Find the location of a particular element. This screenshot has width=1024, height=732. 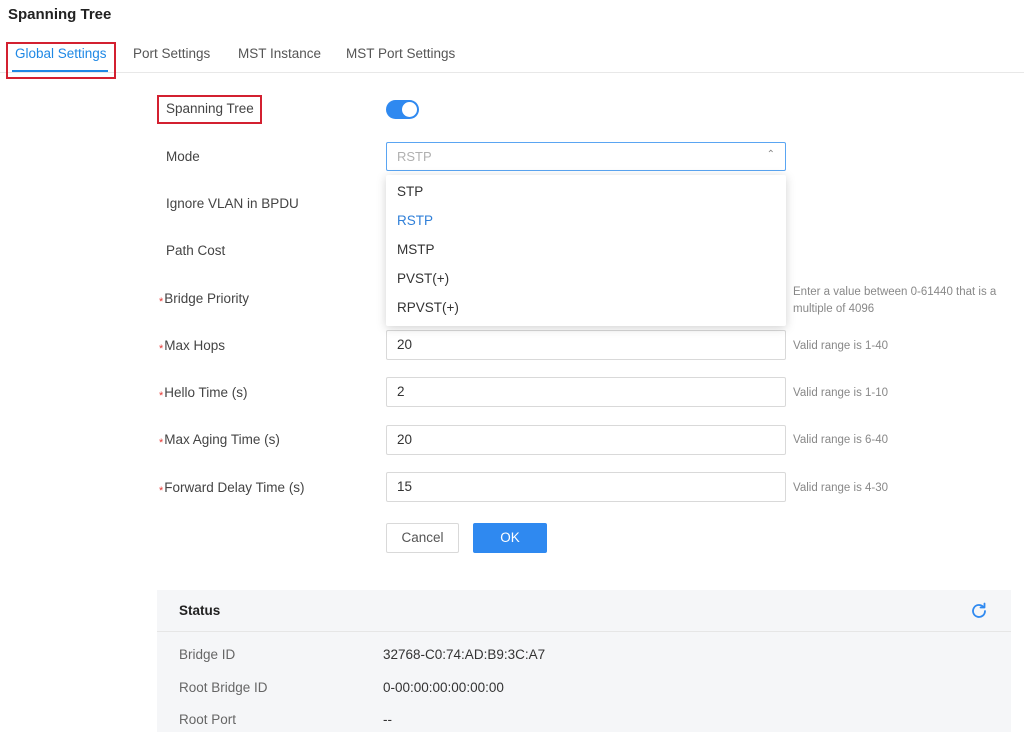

mode-option-stp: STP is located at coordinates (410, 191).